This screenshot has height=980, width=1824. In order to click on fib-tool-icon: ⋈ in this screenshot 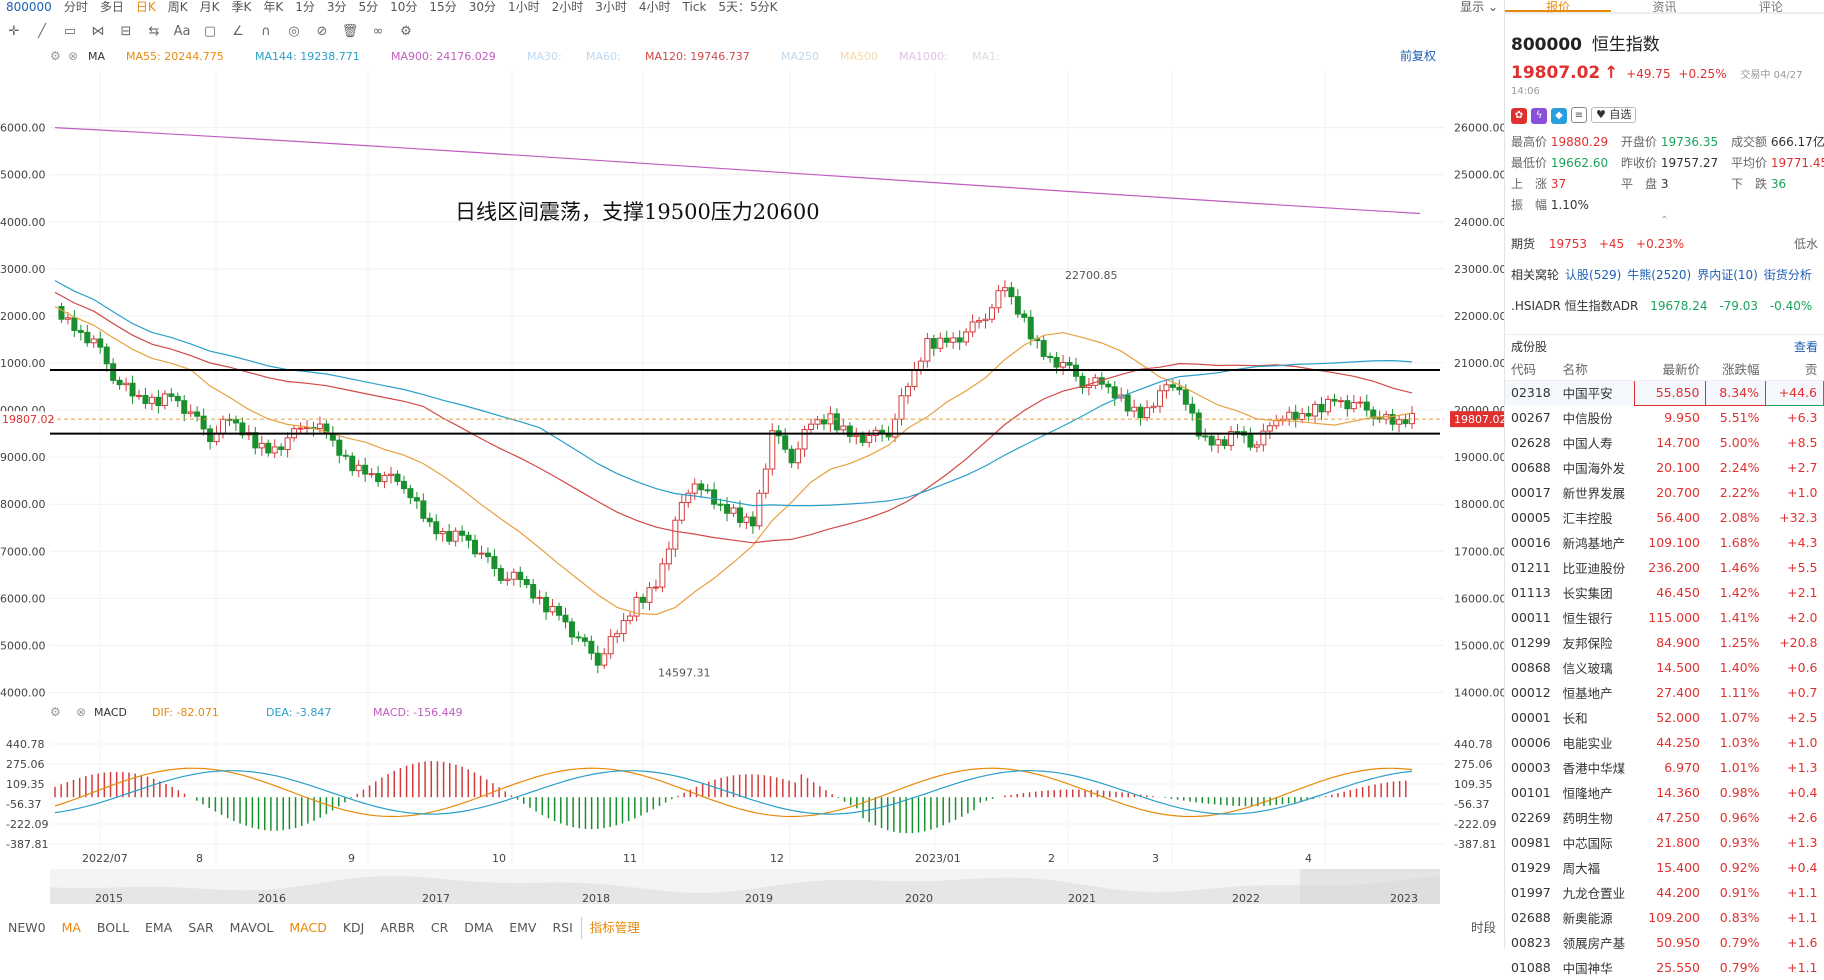, I will do `click(98, 31)`.